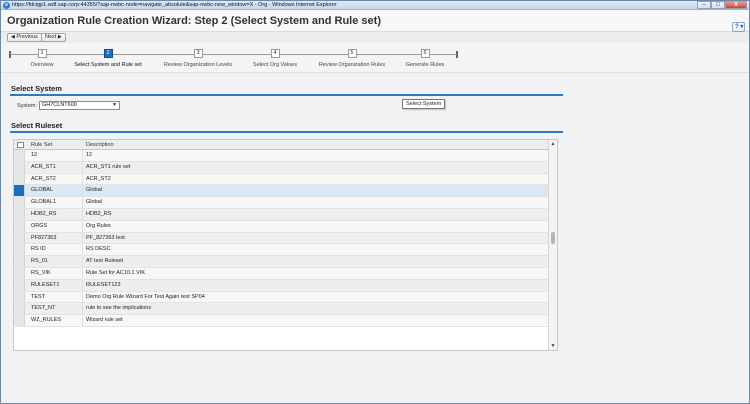 The width and height of the screenshot is (750, 404). Describe the element at coordinates (108, 55) in the screenshot. I see `roadmap-step-2: 2 Select System and Rule set` at that location.